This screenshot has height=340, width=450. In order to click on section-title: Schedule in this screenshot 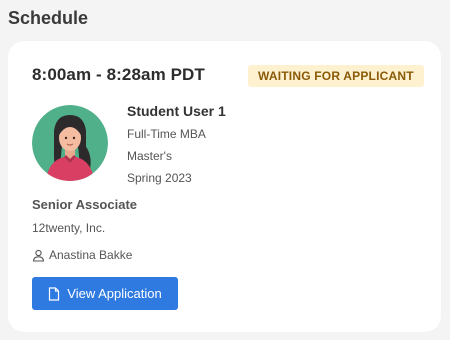, I will do `click(48, 18)`.